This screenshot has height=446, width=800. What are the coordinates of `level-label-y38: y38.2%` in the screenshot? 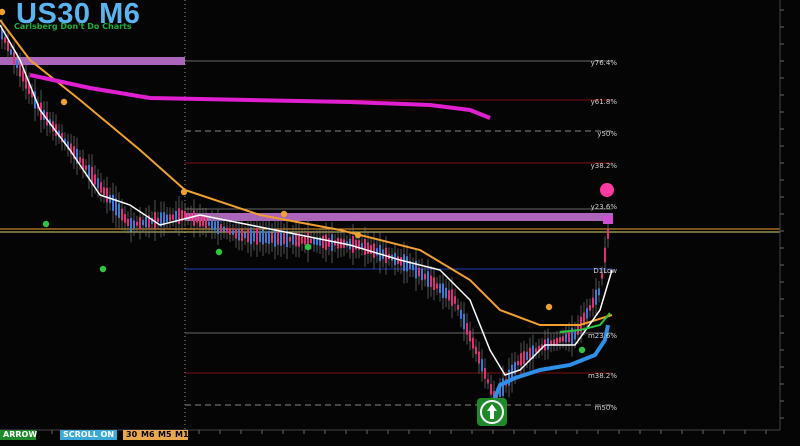 It's located at (603, 166).